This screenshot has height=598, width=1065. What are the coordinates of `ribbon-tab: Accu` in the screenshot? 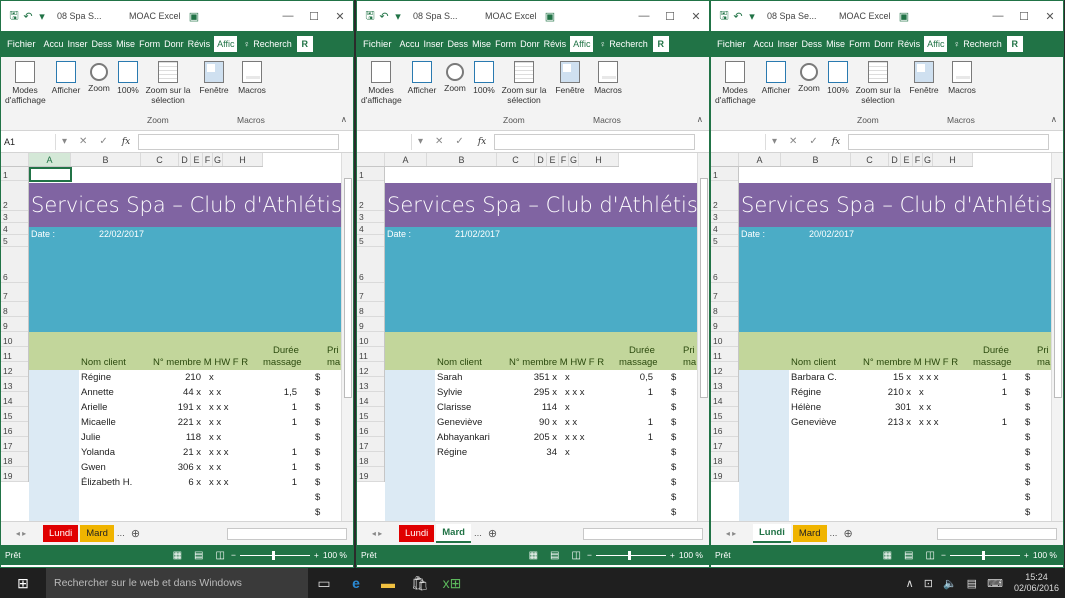 It's located at (54, 44).